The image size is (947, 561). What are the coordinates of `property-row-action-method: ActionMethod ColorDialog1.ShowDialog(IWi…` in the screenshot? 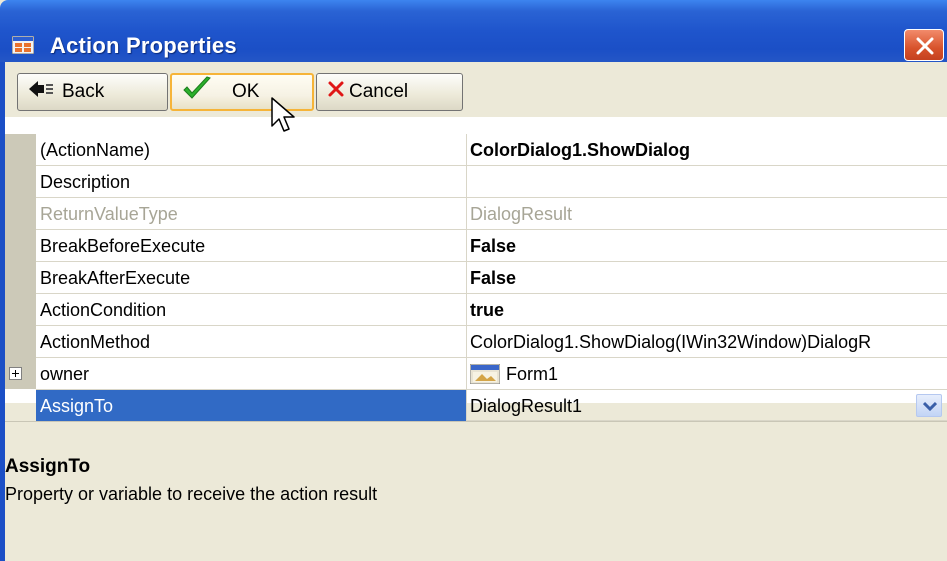 It's located at (491, 342).